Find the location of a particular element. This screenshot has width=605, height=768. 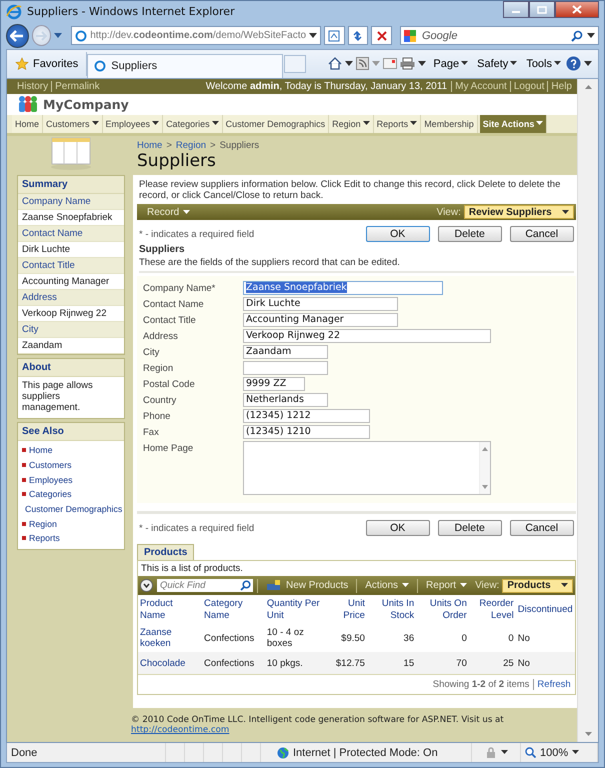

back-button is located at coordinates (17, 36).